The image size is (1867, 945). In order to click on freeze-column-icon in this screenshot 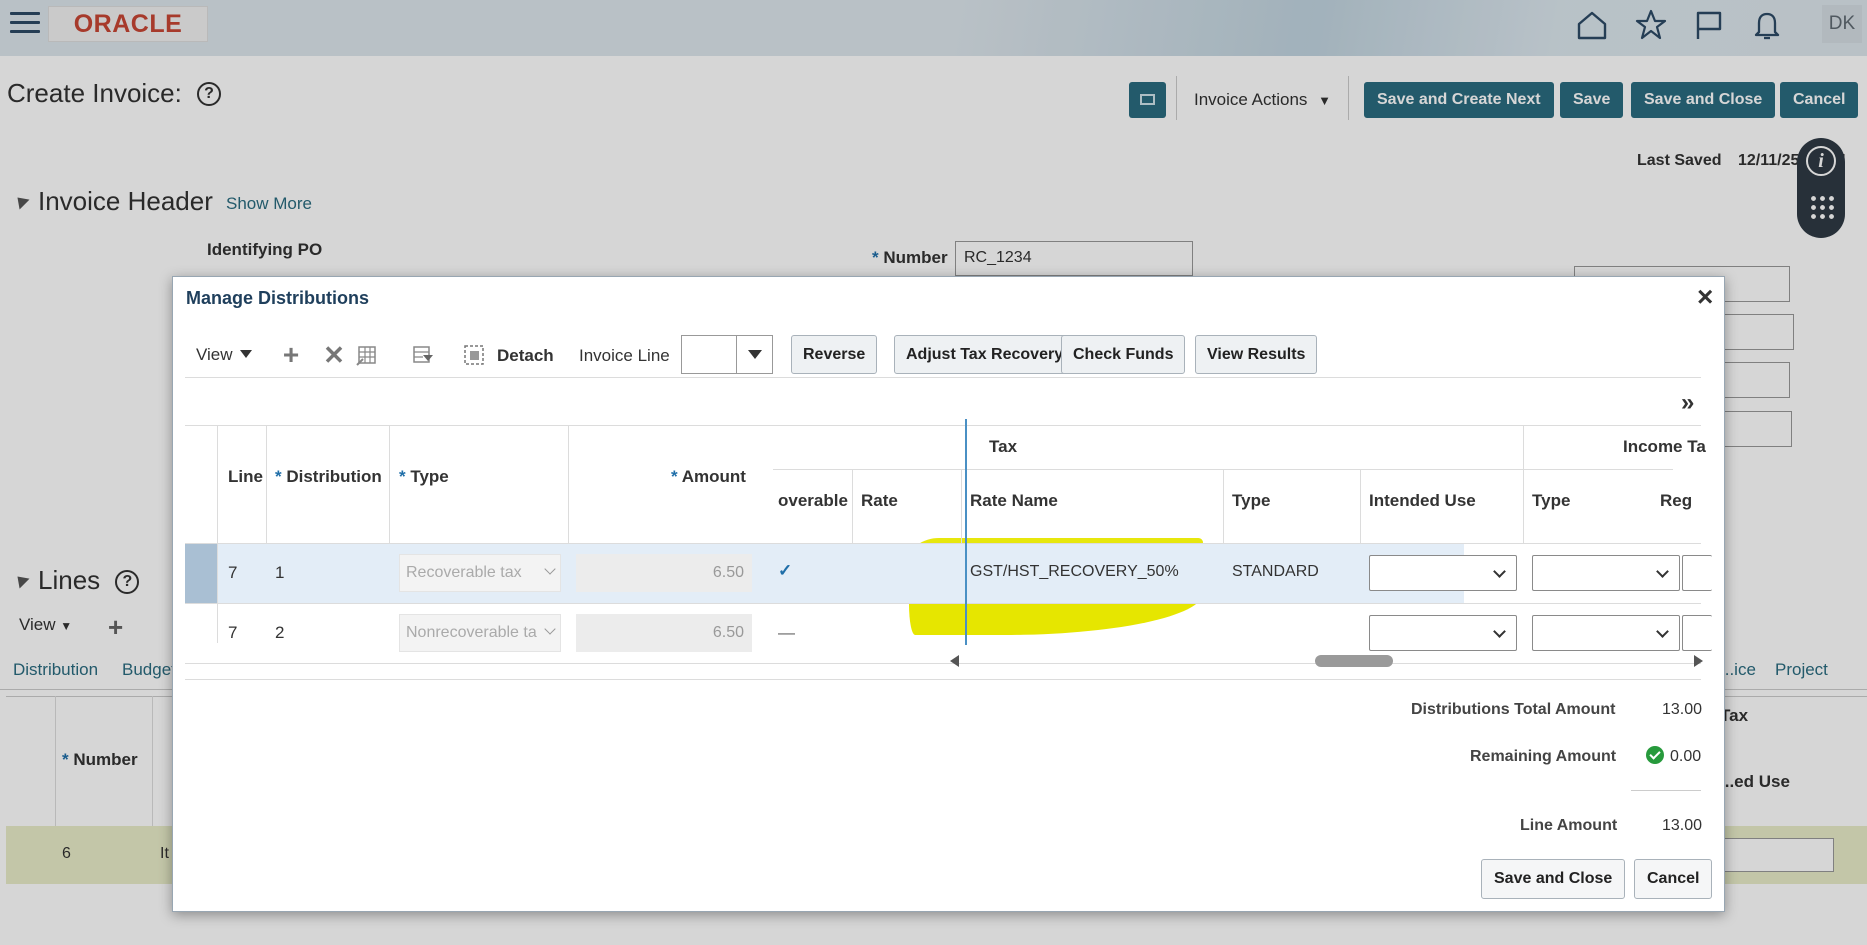, I will do `click(367, 355)`.